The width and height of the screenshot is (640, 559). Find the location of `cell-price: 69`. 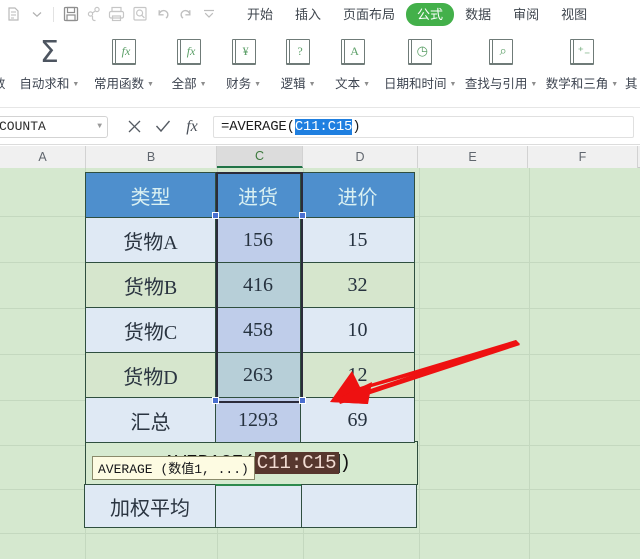

cell-price: 69 is located at coordinates (357, 420).